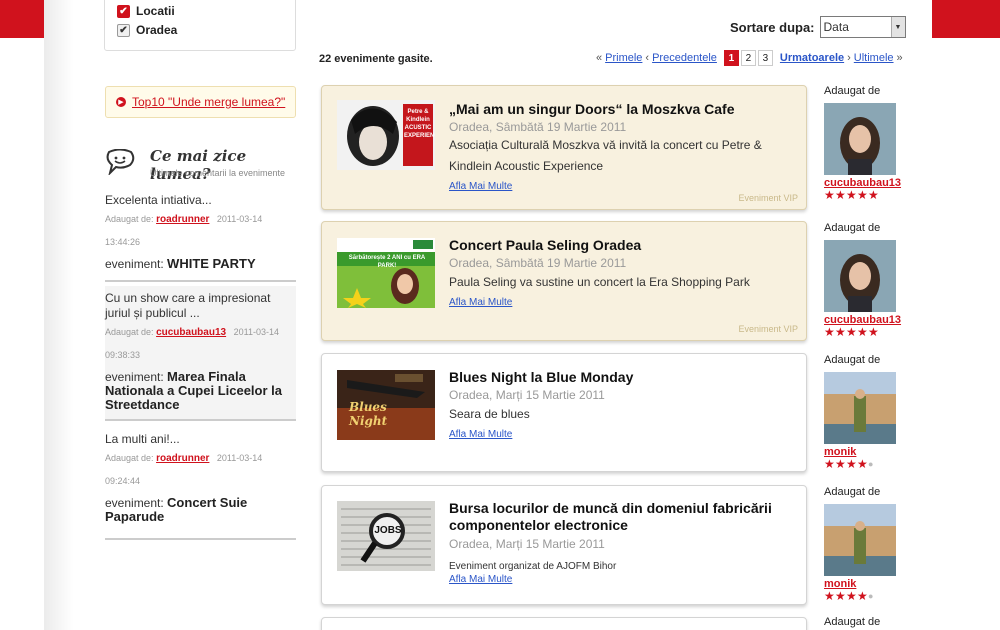  I want to click on rating-stars: ★ ★ ★ ★ ★, so click(864, 195).